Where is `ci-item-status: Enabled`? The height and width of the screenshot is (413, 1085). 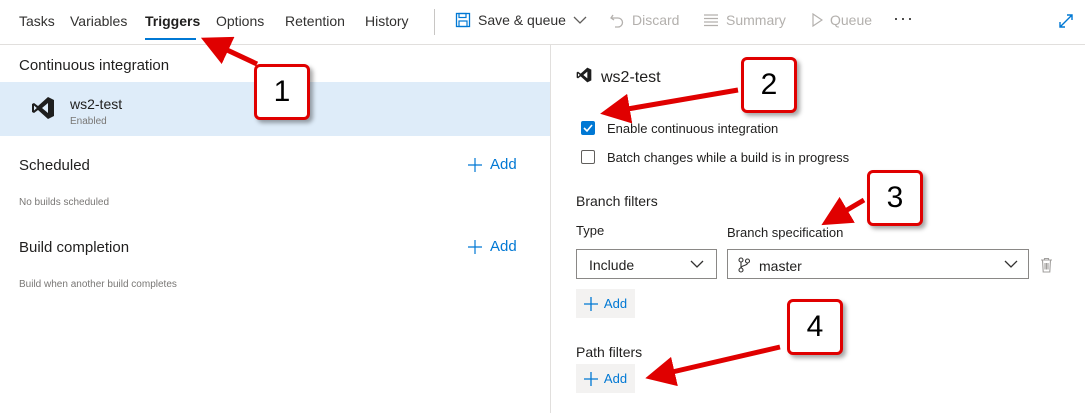 ci-item-status: Enabled is located at coordinates (88, 121).